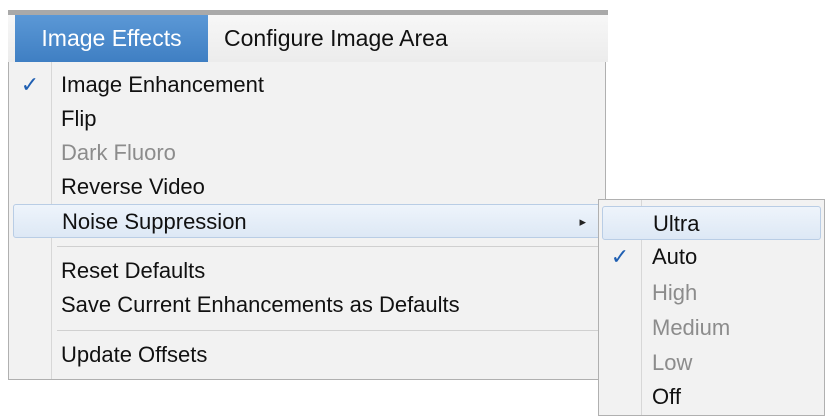  What do you see at coordinates (666, 396) in the screenshot?
I see `submenu-item-label: Off` at bounding box center [666, 396].